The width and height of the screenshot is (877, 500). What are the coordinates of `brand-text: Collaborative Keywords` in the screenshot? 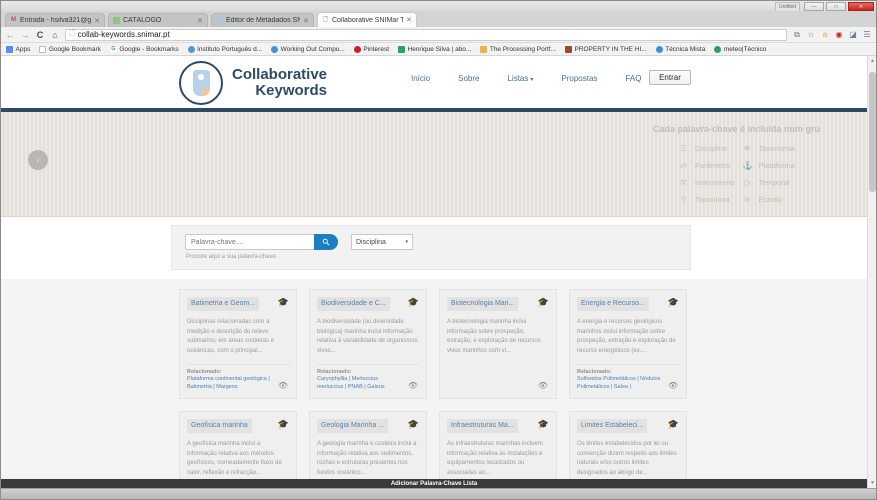 It's located at (279, 83).